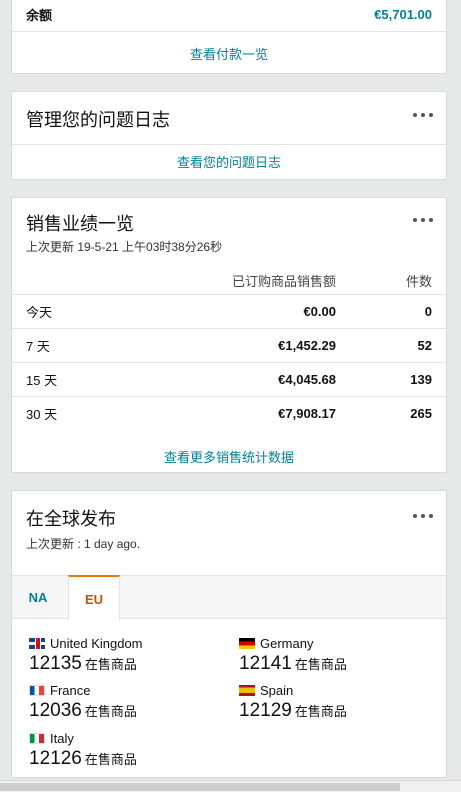 Image resolution: width=461 pixels, height=792 pixels. What do you see at coordinates (229, 14) in the screenshot?
I see `balance-row: 余额 €5,701.00` at bounding box center [229, 14].